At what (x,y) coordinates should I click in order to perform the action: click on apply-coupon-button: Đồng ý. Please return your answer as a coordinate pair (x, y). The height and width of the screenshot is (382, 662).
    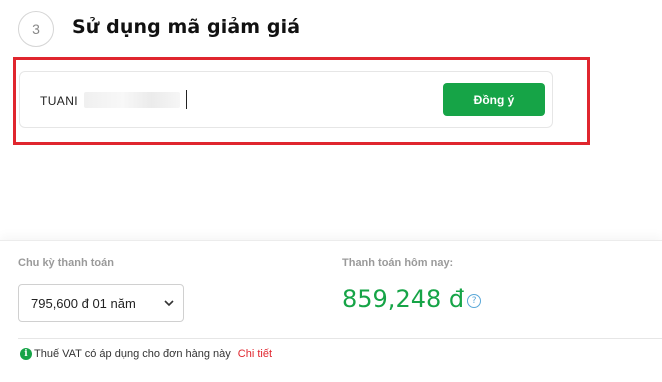
    Looking at the image, I should click on (494, 99).